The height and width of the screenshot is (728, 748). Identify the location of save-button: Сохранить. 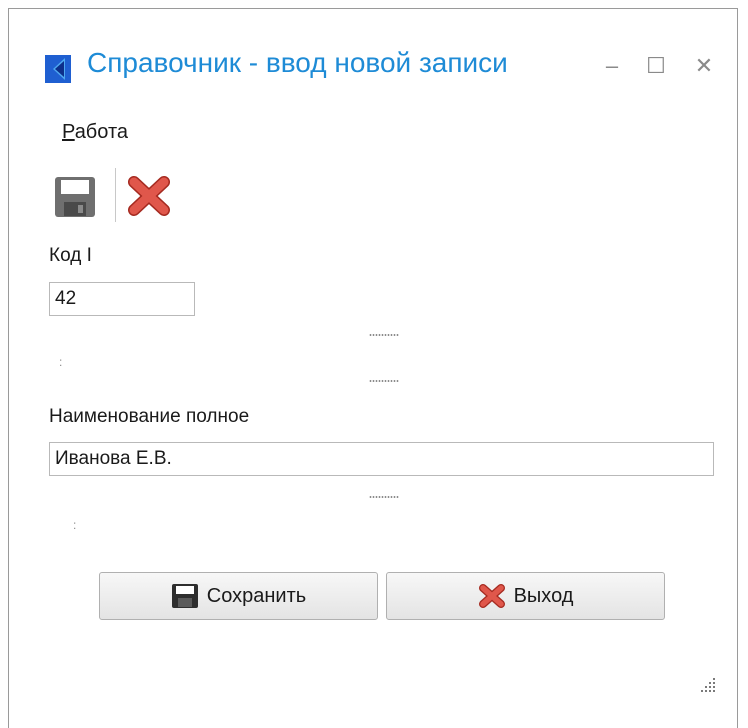
(238, 596).